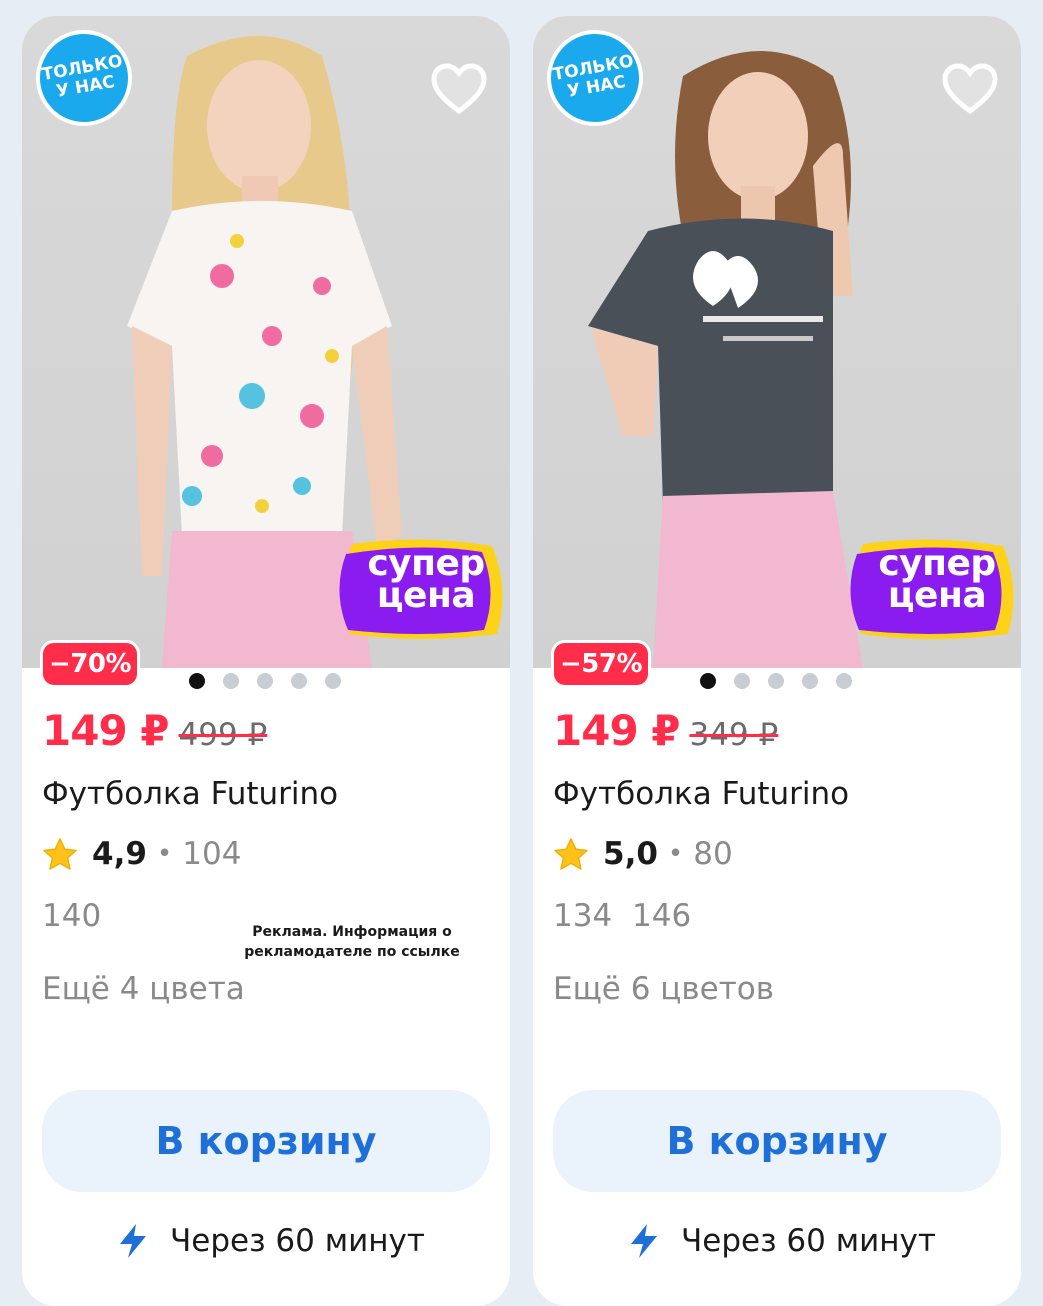  I want to click on rating-row: 4,9 • 104, so click(141, 854).